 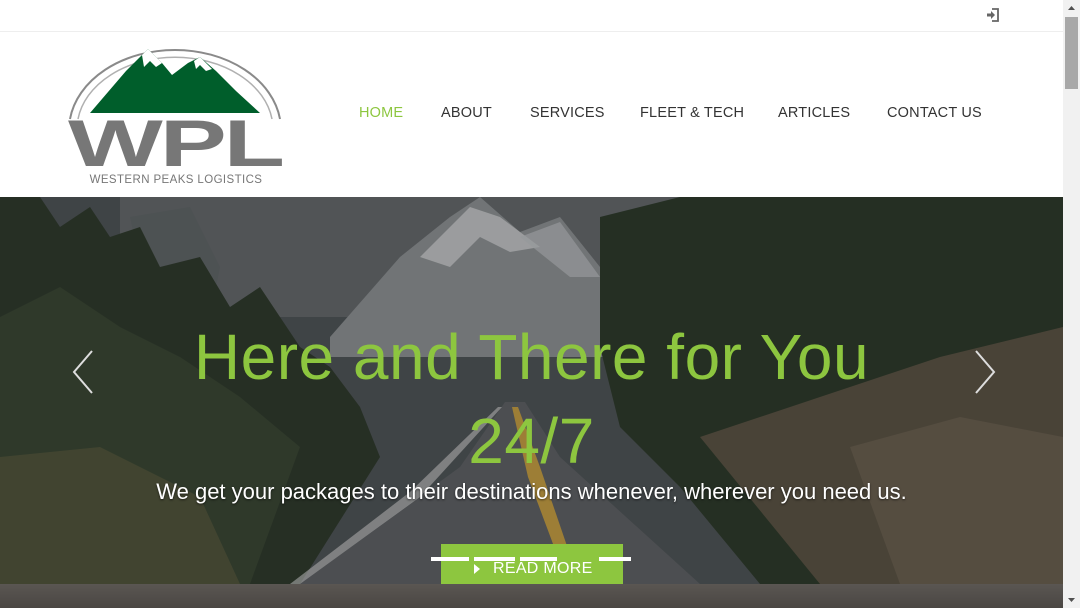 What do you see at coordinates (531, 441) in the screenshot?
I see `hero-title-line2: 24/7` at bounding box center [531, 441].